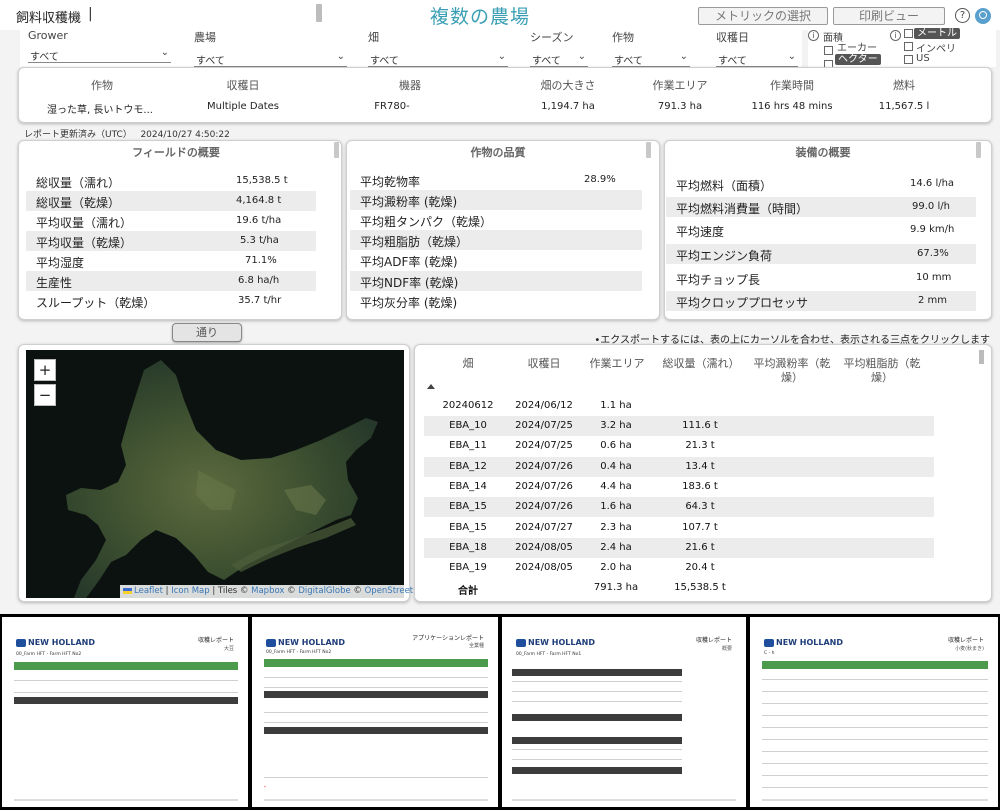 The width and height of the screenshot is (1000, 810). I want to click on imperial-checkbox, so click(908, 46).